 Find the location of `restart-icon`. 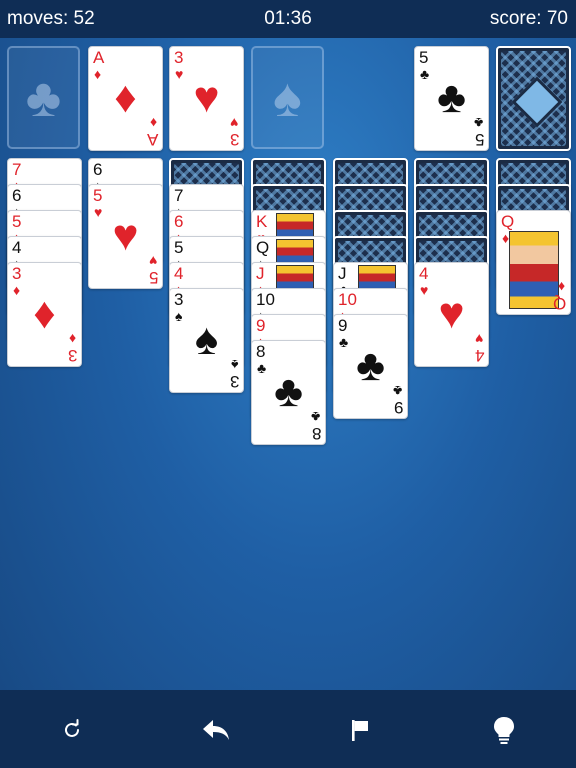

restart-icon is located at coordinates (72, 728).